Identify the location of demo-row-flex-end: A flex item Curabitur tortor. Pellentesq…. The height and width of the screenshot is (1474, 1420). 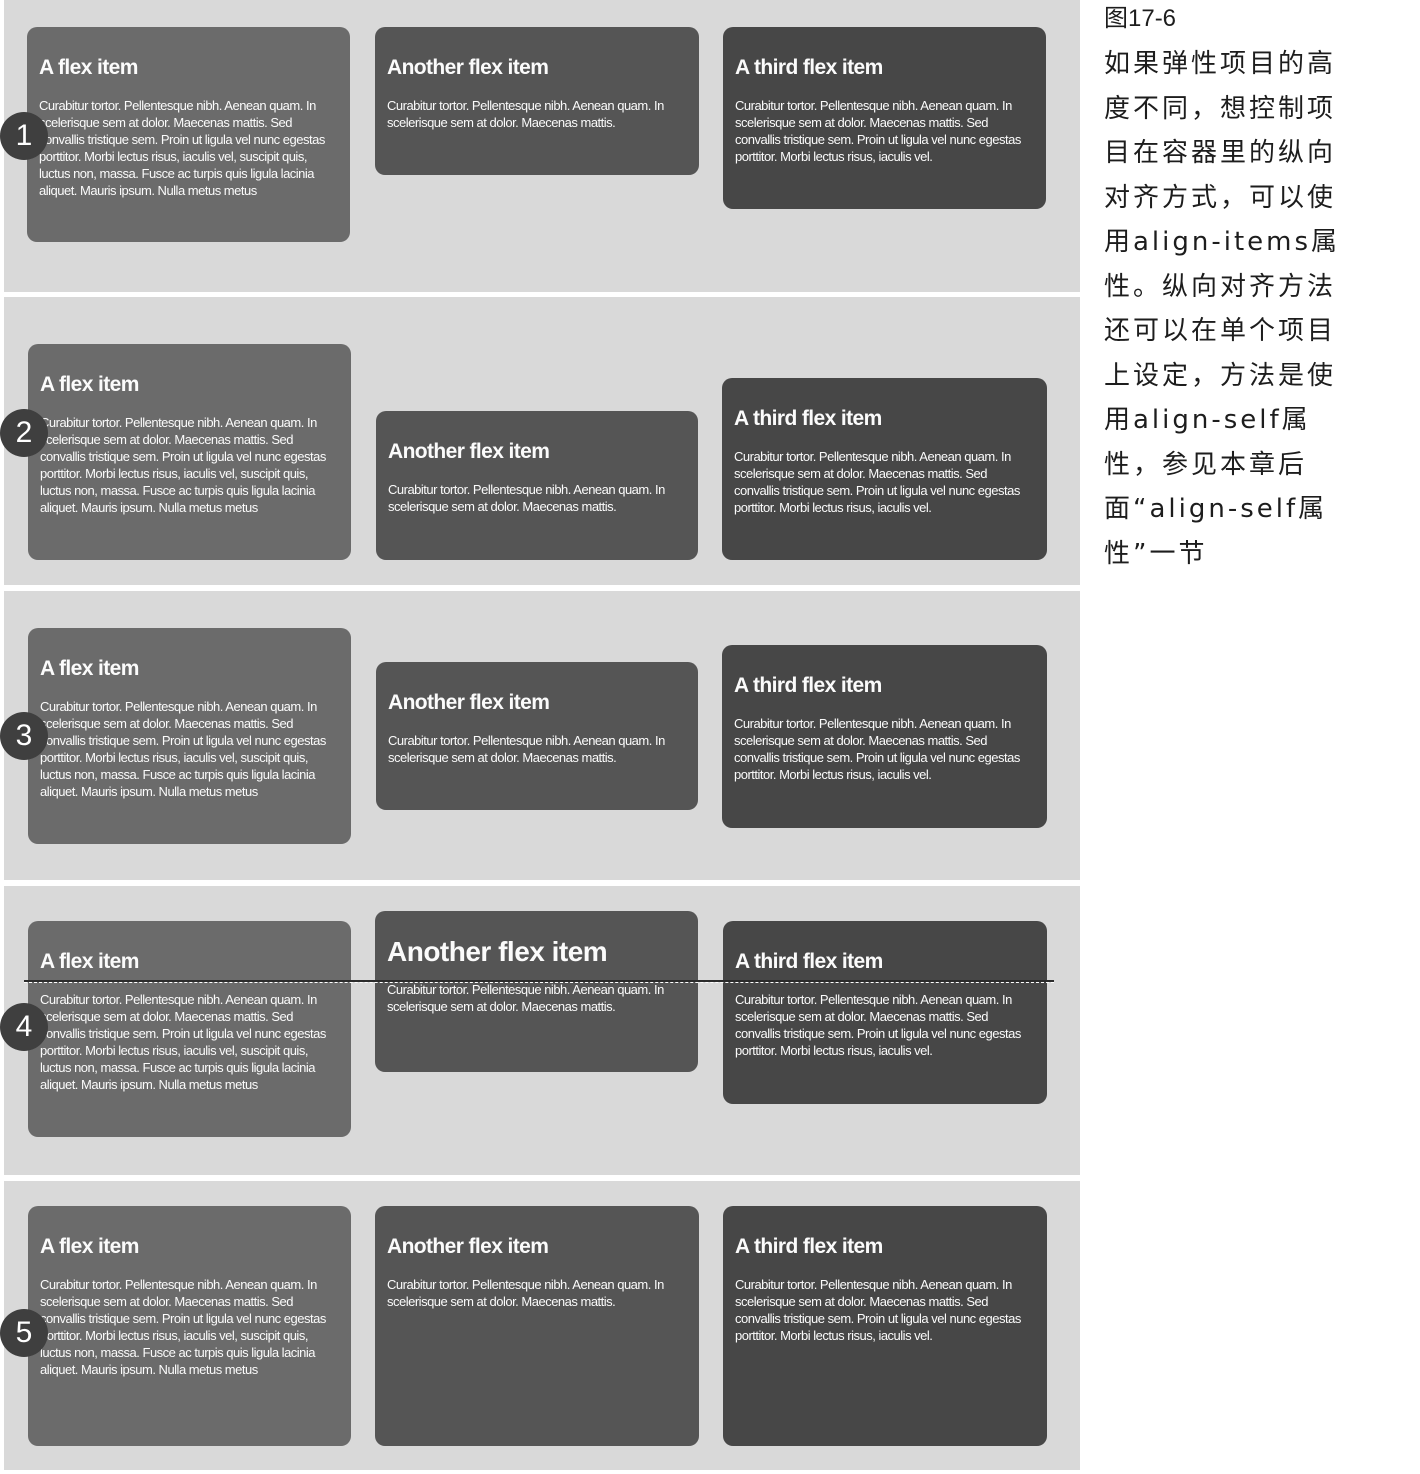
(540, 441).